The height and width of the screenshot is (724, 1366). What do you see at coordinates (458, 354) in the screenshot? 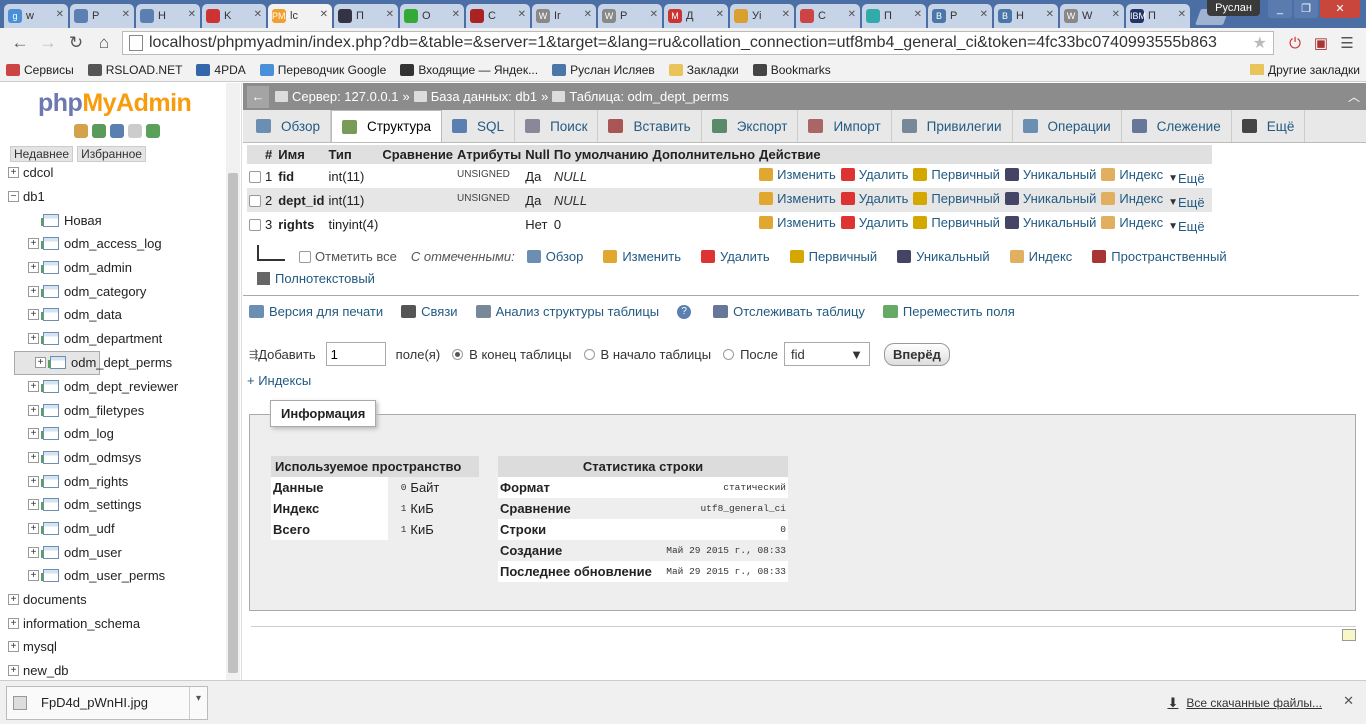
I see `radio-at-end` at bounding box center [458, 354].